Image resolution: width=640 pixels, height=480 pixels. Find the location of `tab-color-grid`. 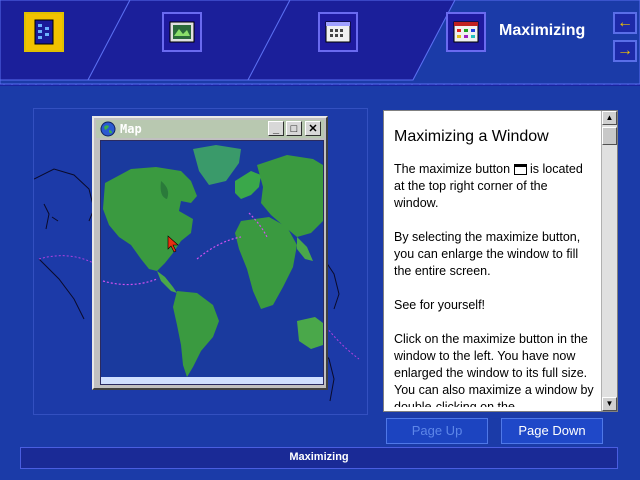

tab-color-grid is located at coordinates (466, 32).